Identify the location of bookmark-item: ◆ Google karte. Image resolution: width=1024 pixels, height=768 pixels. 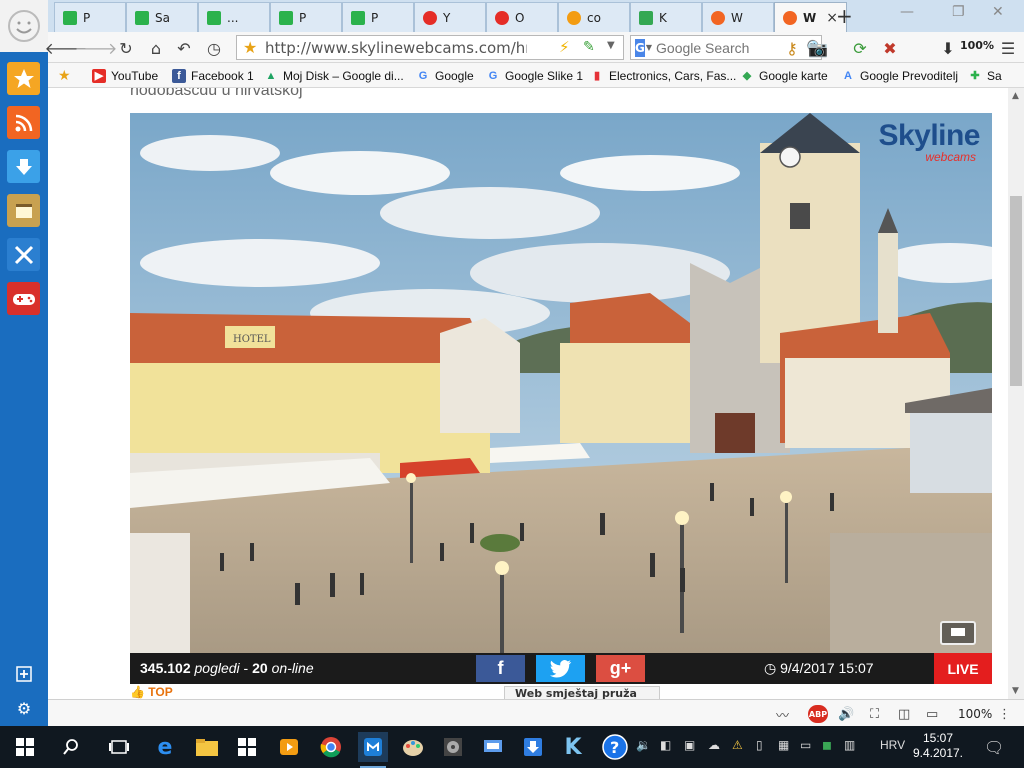
(784, 75).